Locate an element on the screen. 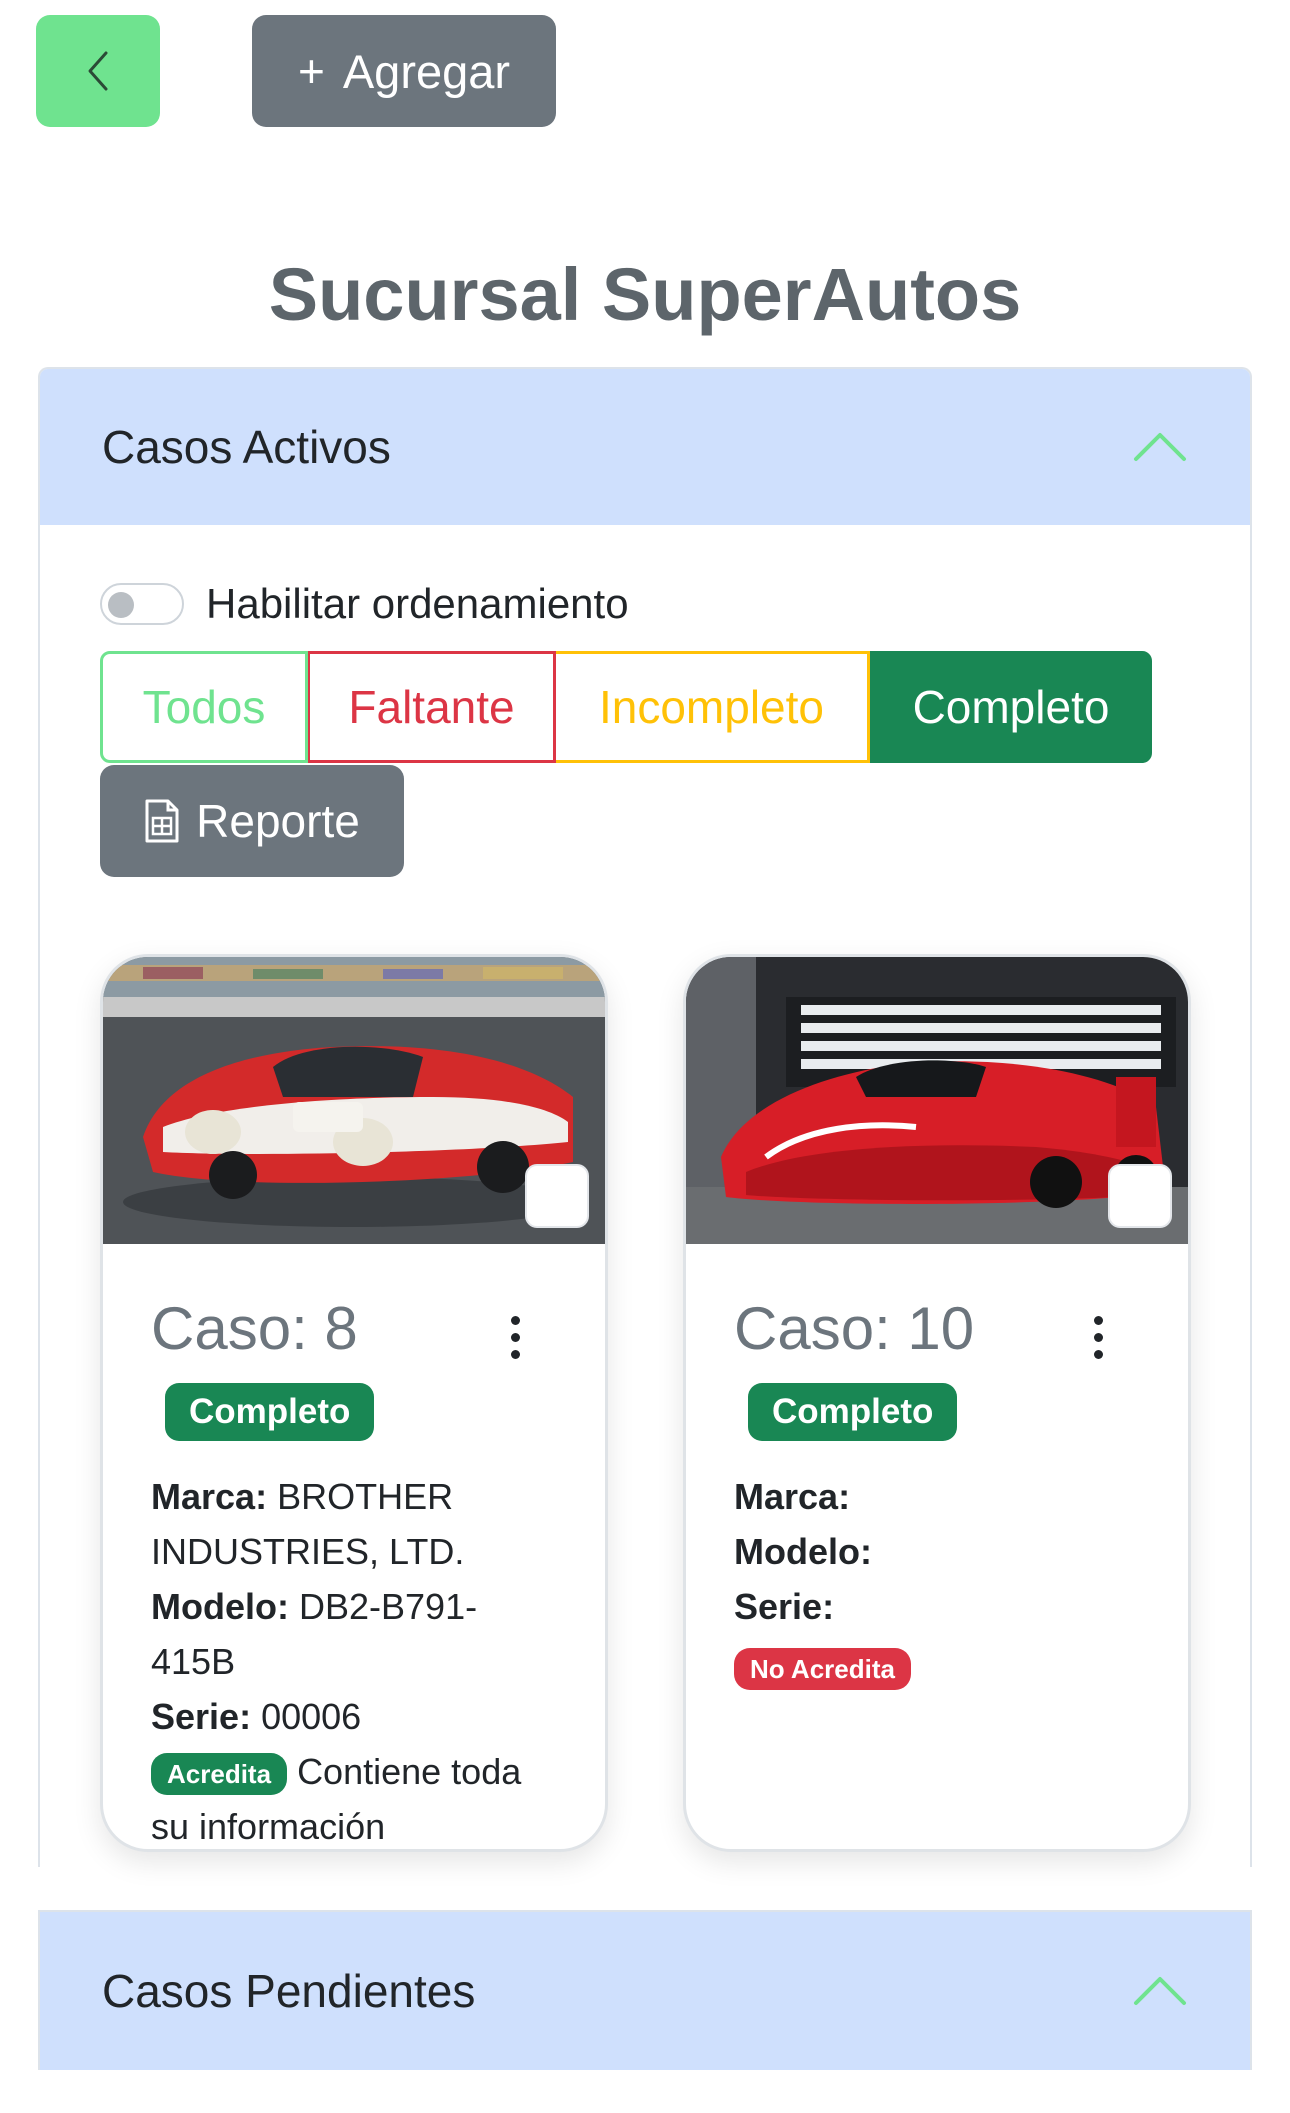  sort-toggle-label: Habilitar ordenamiento is located at coordinates (417, 603).